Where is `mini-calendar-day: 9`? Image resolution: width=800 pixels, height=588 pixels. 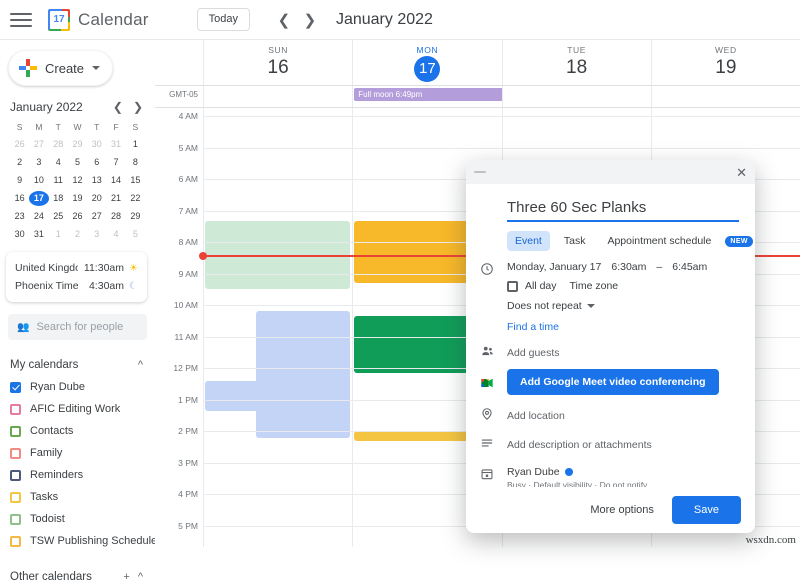
mini-calendar-day: 9 is located at coordinates (19, 180).